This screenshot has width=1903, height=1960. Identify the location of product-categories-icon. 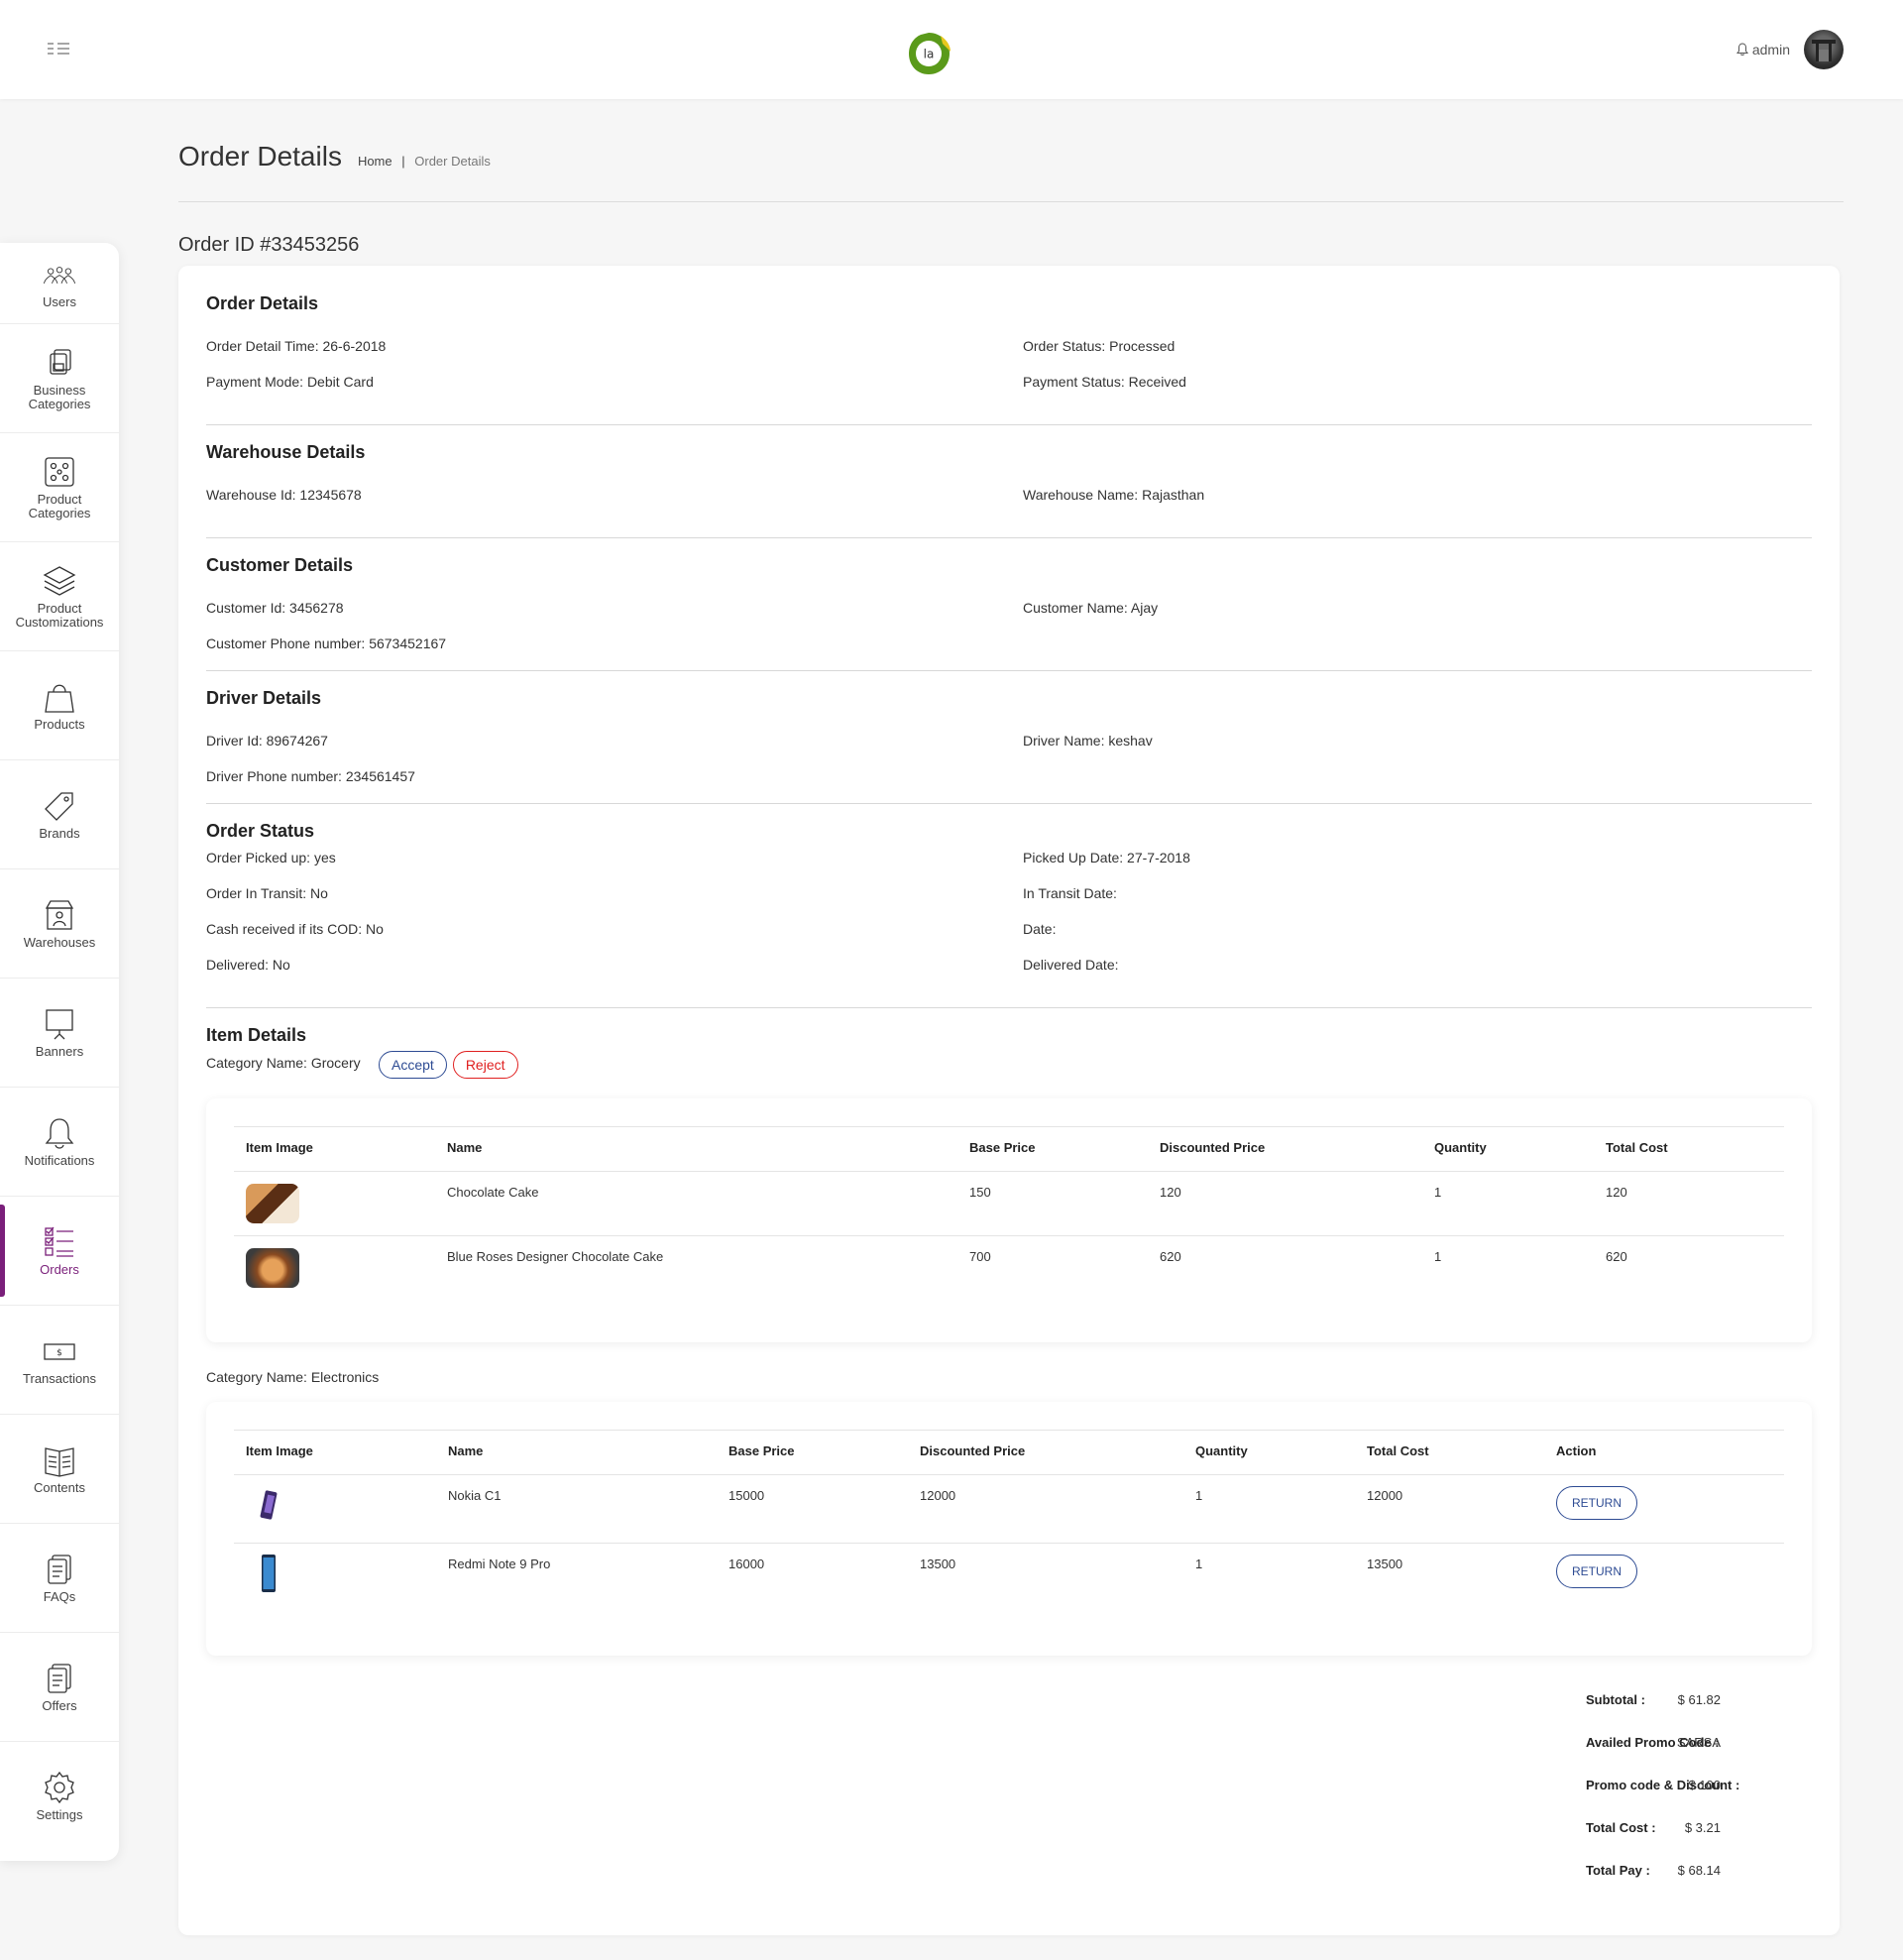
(59, 471).